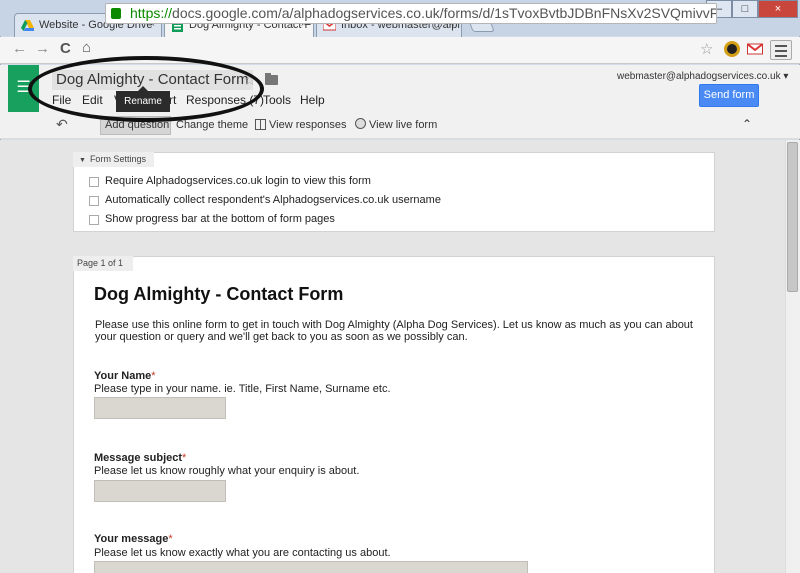 The image size is (800, 573). I want to click on require-login-checkbox, so click(94, 182).